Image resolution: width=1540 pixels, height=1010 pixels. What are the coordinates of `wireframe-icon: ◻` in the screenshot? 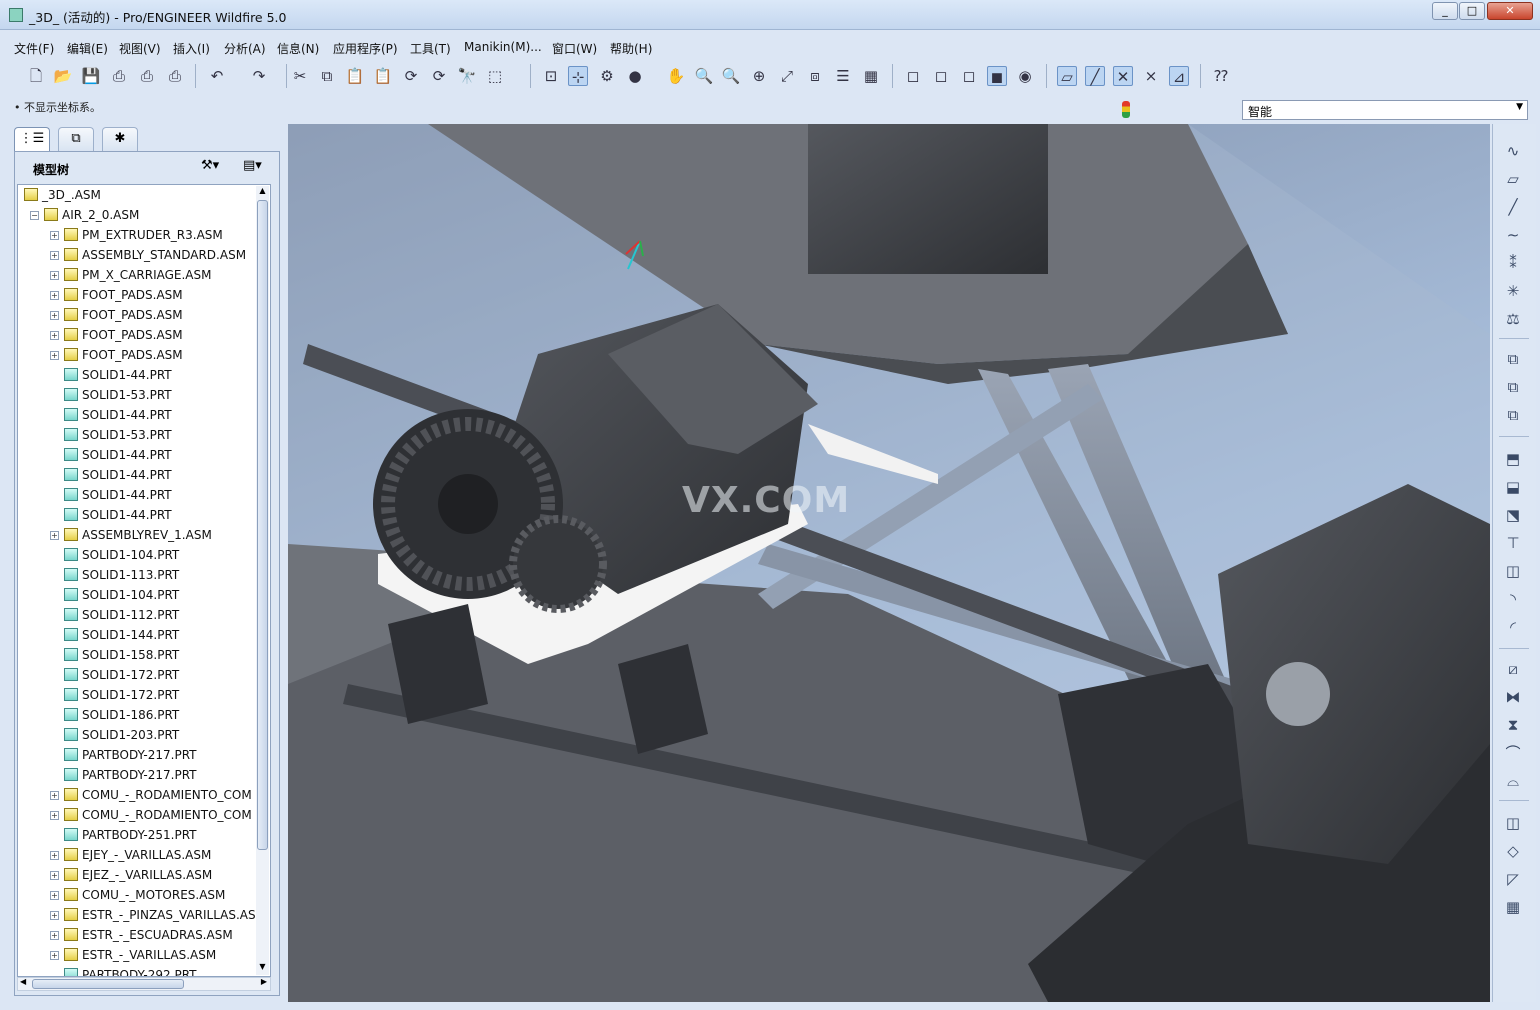 It's located at (913, 76).